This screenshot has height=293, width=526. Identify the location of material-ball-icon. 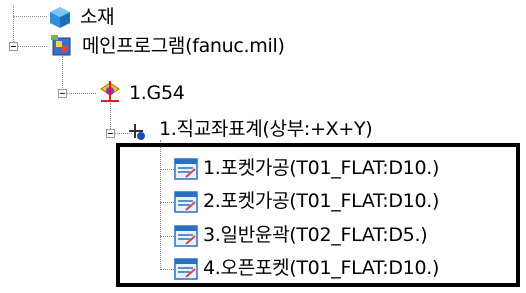
(60, 17).